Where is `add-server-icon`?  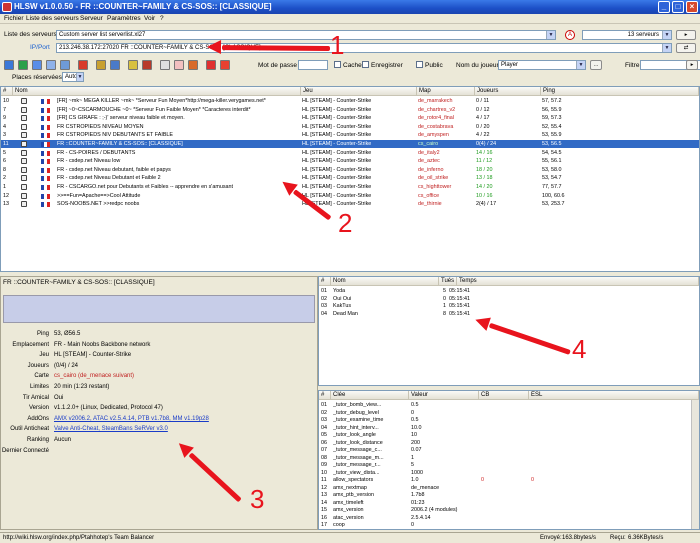
add-server-icon is located at coordinates (37, 65).